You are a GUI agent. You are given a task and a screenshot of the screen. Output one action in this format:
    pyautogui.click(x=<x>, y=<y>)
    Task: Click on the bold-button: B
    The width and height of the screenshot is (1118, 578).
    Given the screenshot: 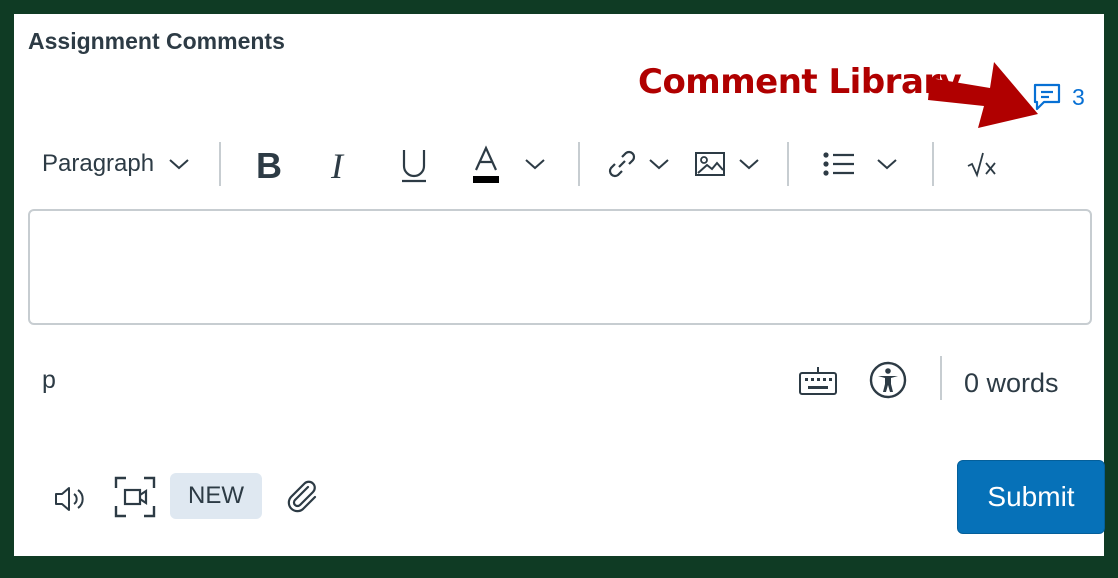 What is the action you would take?
    pyautogui.click(x=271, y=164)
    